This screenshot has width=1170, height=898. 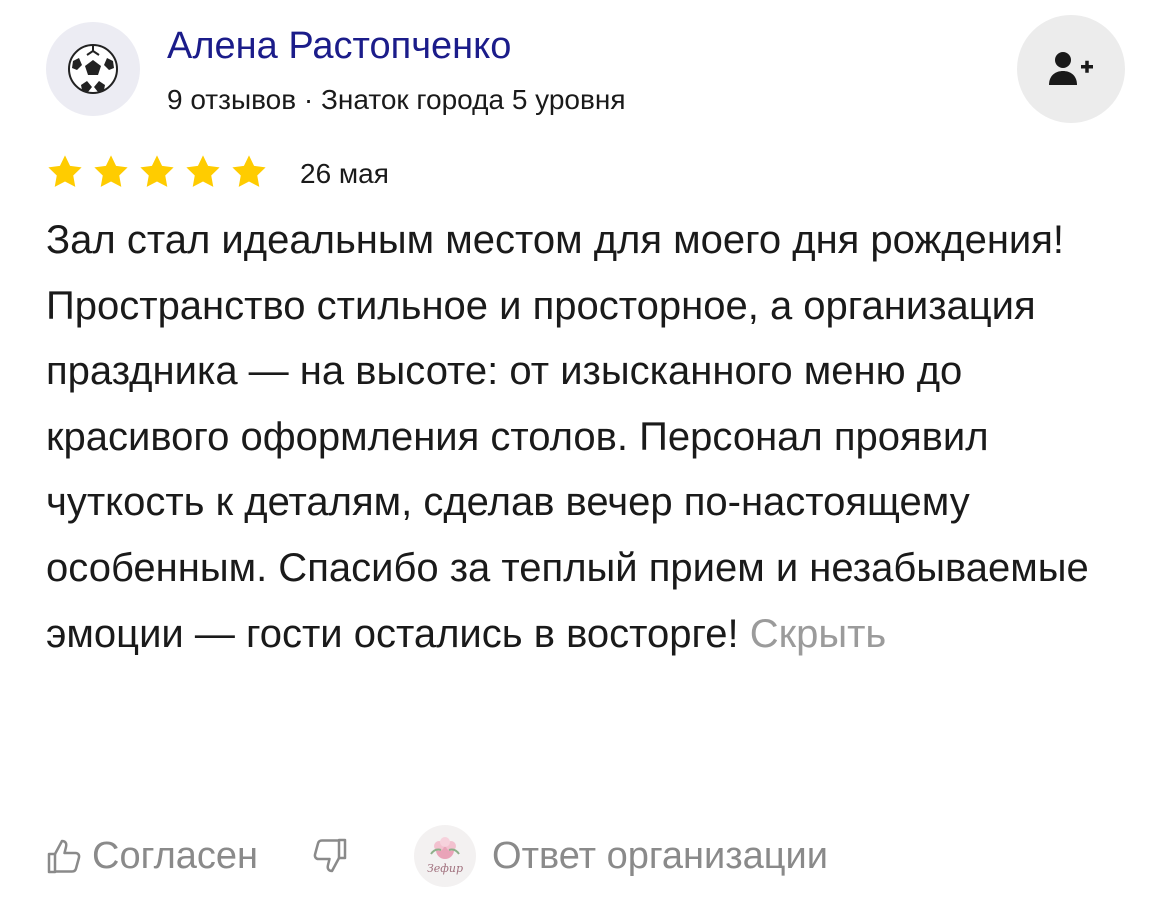 I want to click on review-actions: Согласен Зефир Ответ организации, so click(x=437, y=856).